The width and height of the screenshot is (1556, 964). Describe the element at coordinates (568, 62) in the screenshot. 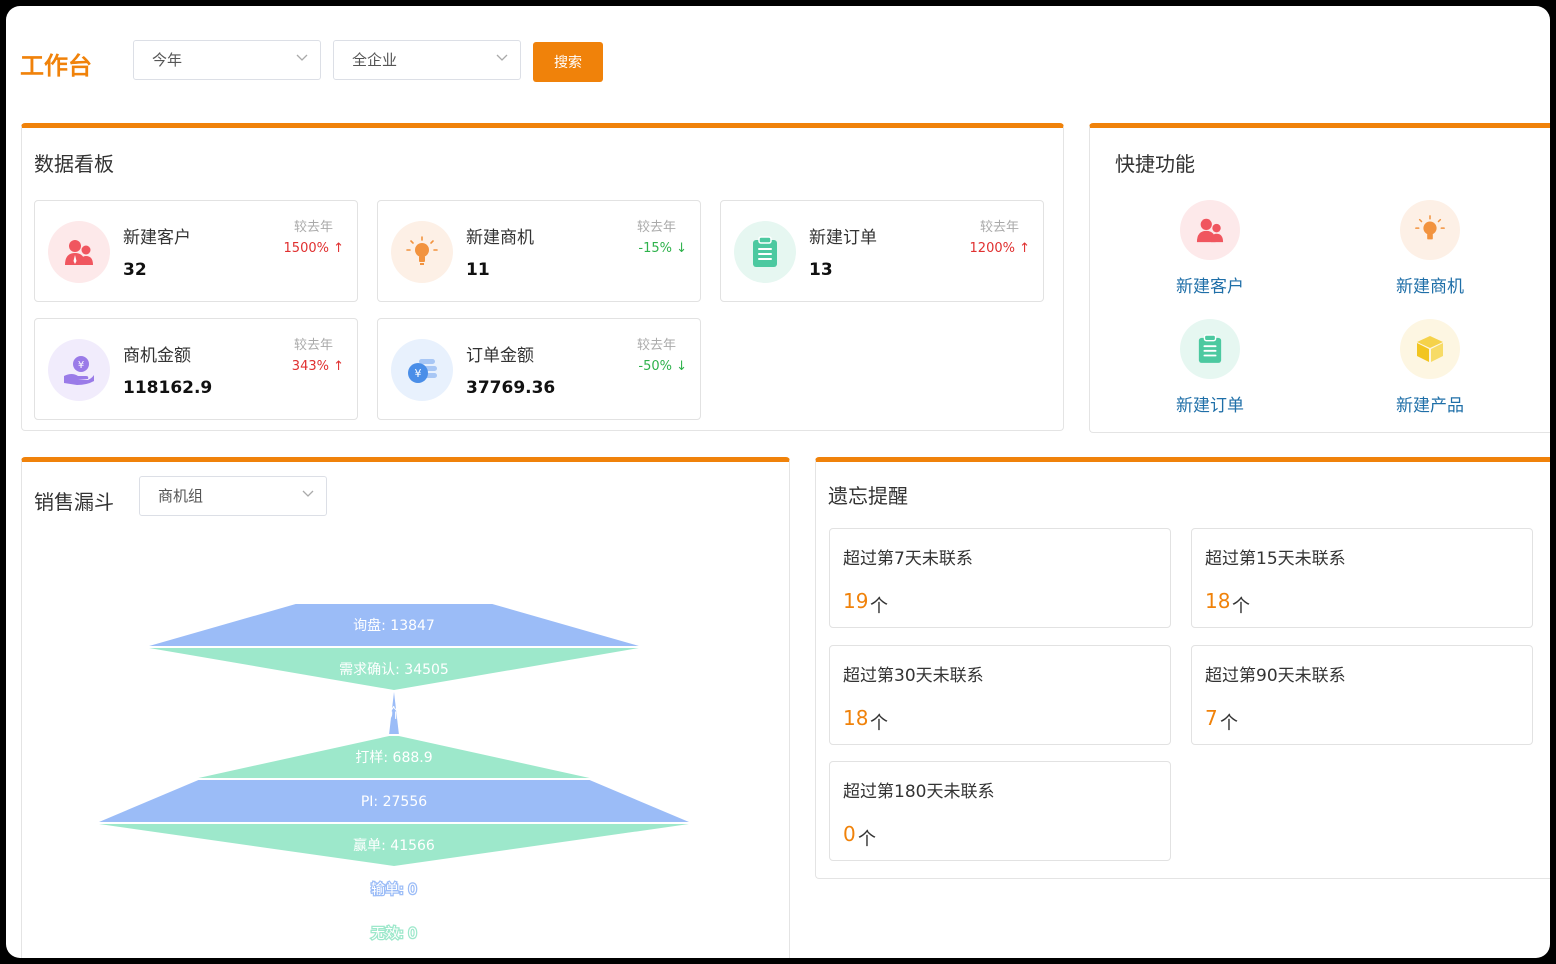

I see `search-button: 搜索` at that location.